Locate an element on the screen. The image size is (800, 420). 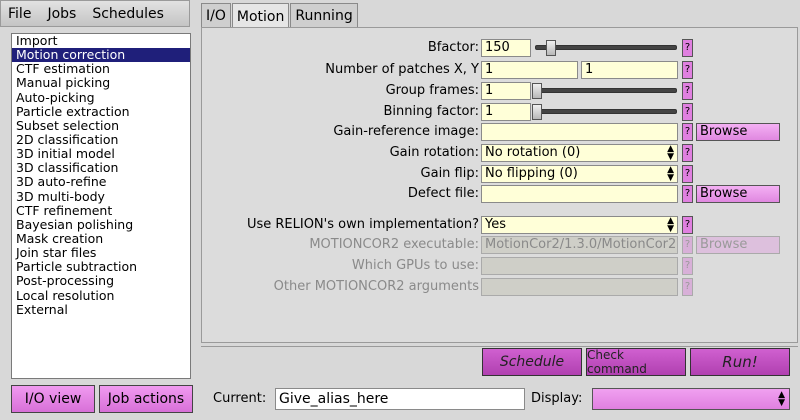
check-command-button: Check command is located at coordinates (636, 362).